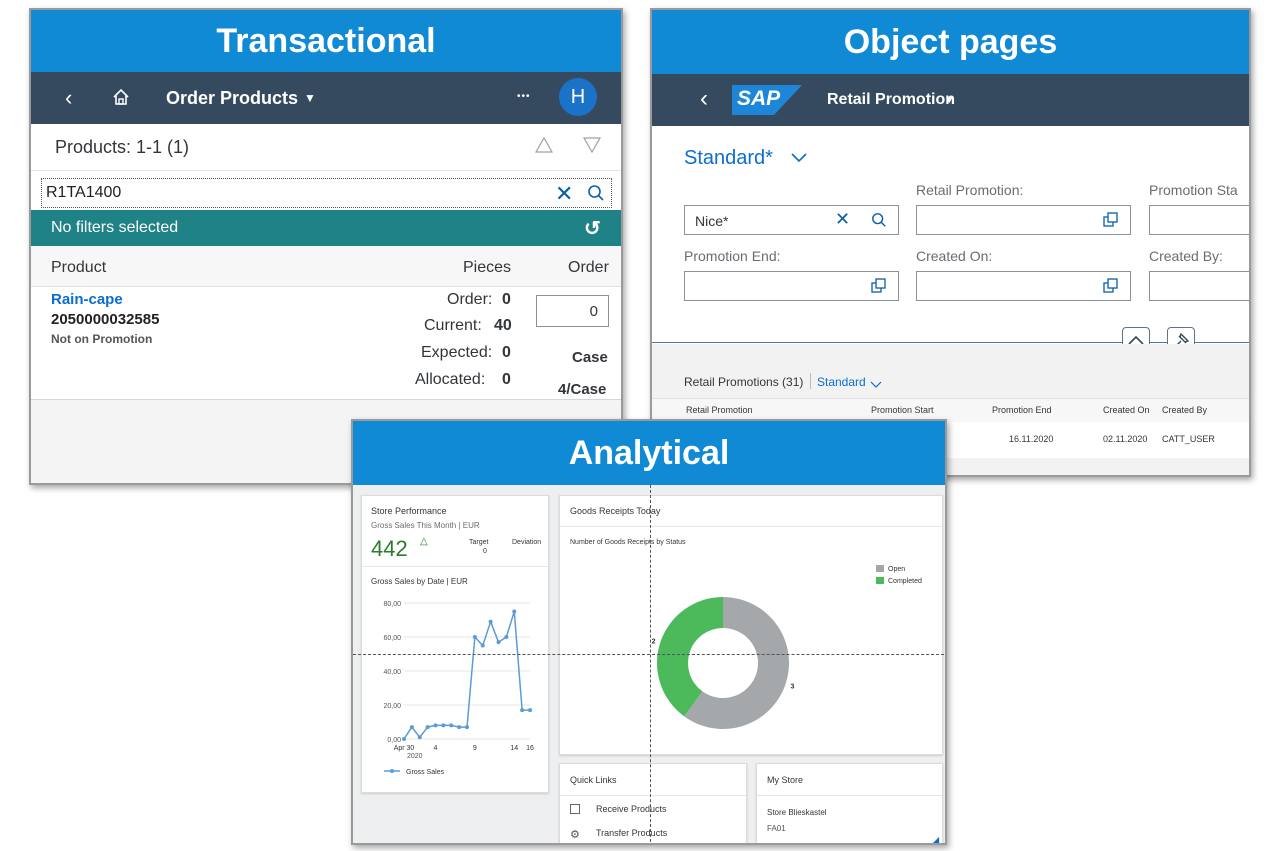 The height and width of the screenshot is (851, 1271). What do you see at coordinates (527, 542) in the screenshot?
I see `deviation-label: Deviation` at bounding box center [527, 542].